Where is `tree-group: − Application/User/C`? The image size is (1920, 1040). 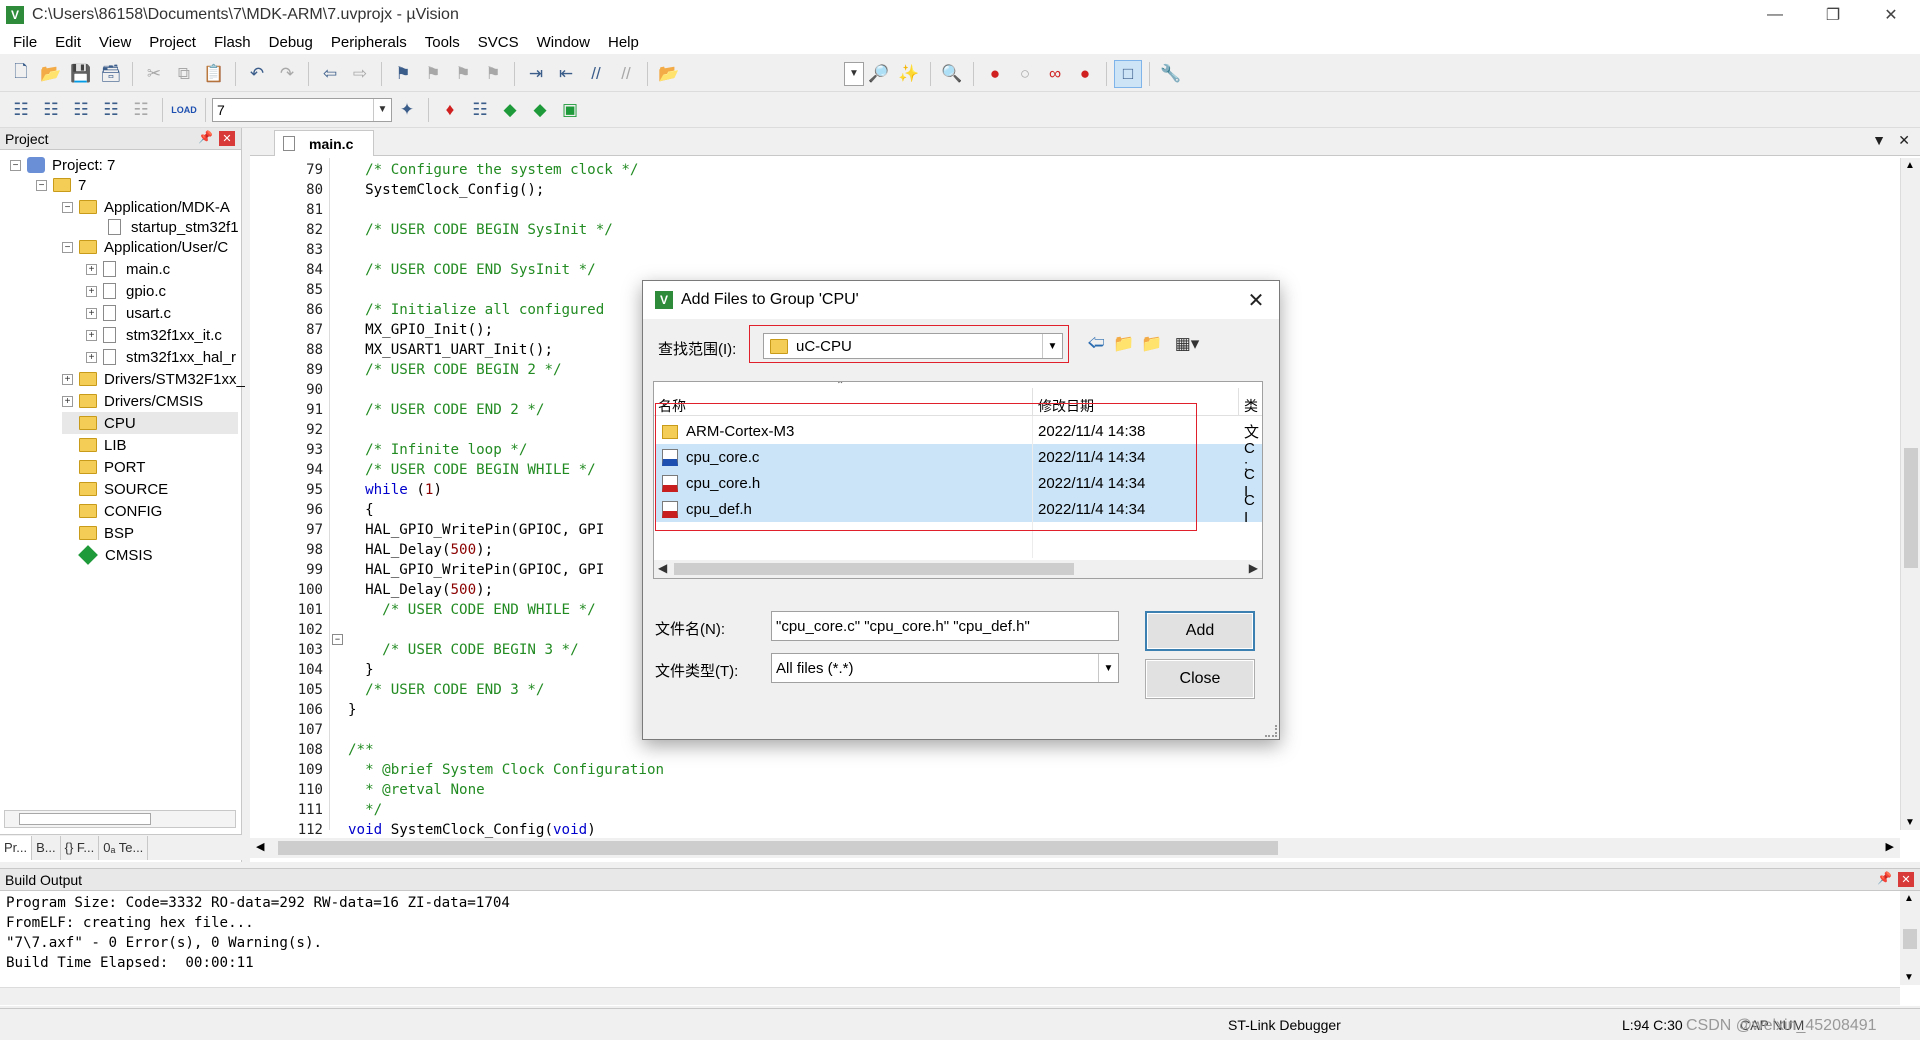
tree-group: − Application/User/C is located at coordinates (145, 247).